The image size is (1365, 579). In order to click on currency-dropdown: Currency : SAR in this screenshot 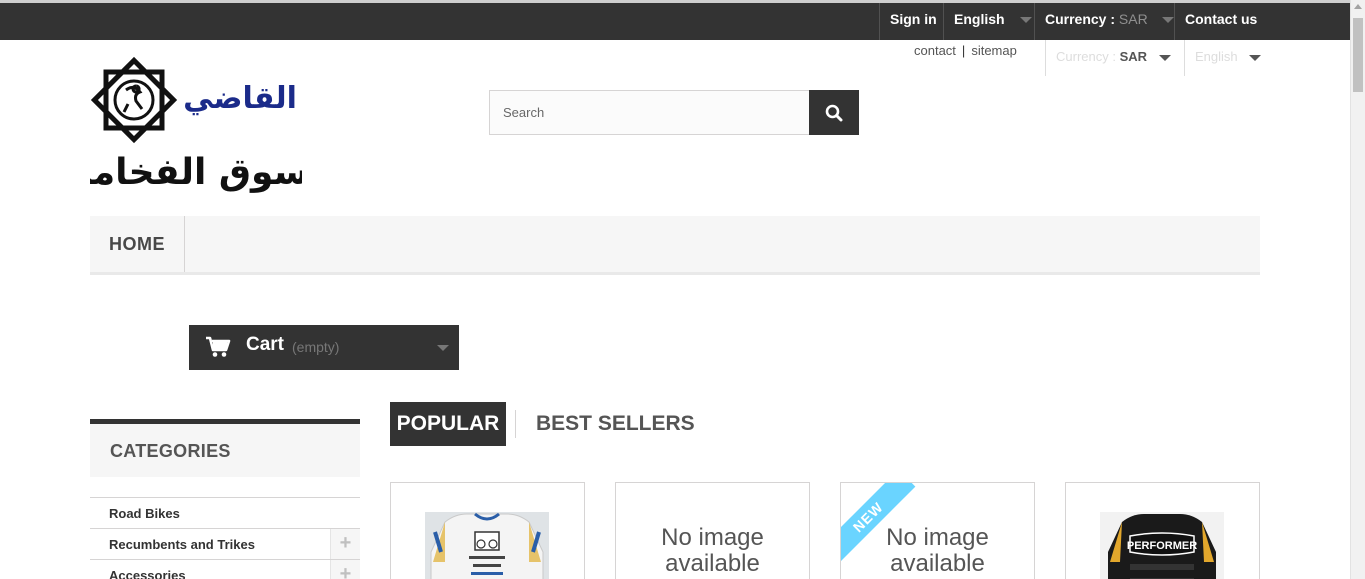, I will do `click(1104, 21)`.